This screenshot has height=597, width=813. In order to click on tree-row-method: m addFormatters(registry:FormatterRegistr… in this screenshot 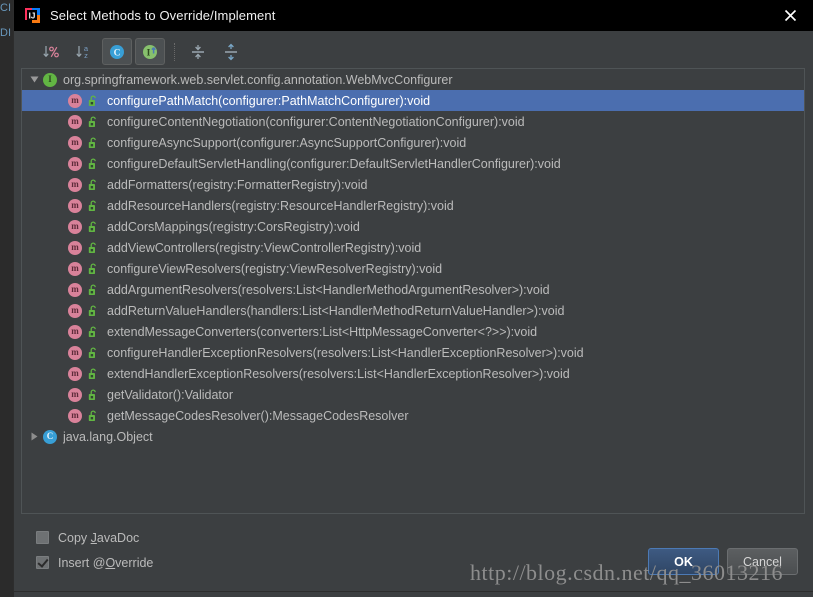, I will do `click(413, 184)`.